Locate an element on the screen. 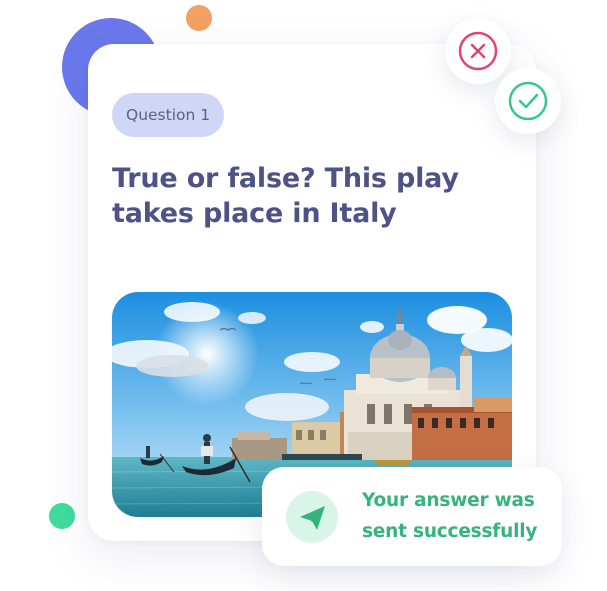  true-answer-button is located at coordinates (528, 101).